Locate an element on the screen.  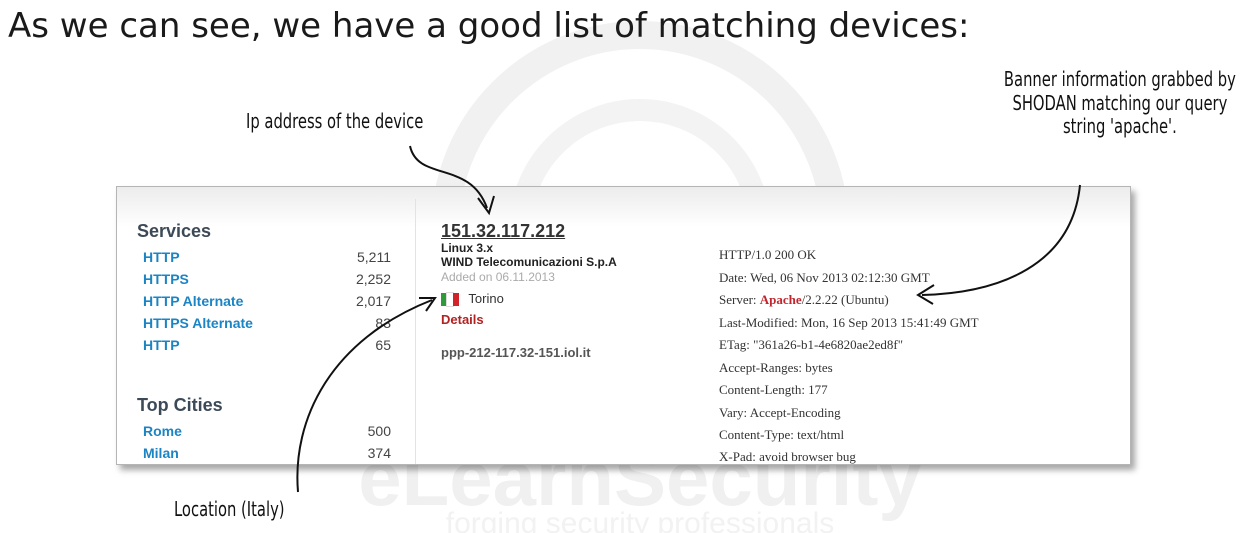
banner-line: Accept-Ranges: bytes is located at coordinates (776, 367).